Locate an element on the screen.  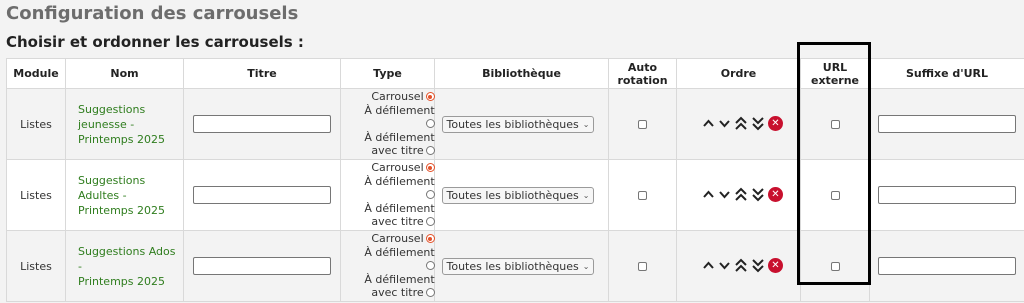
header-auto-rotation: Auto rotation is located at coordinates (642, 73).